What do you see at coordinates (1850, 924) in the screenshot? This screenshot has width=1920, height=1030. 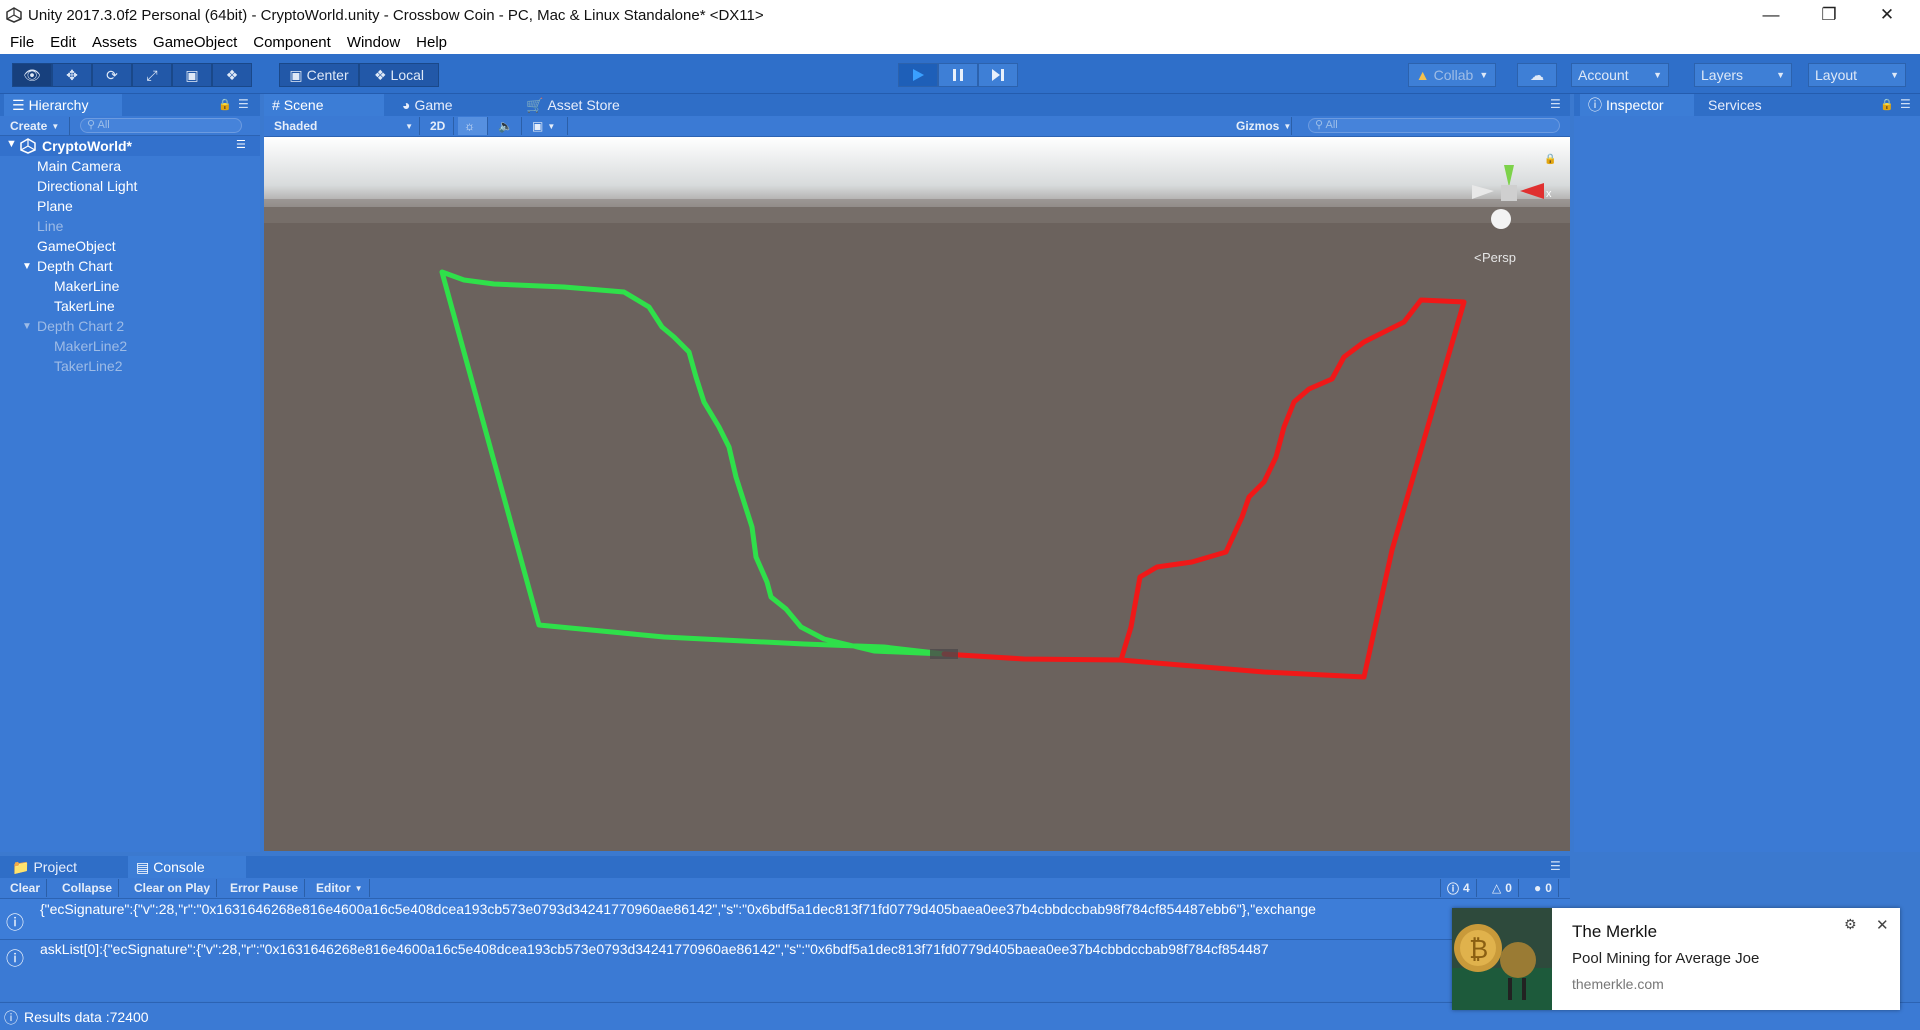 I see `gear-icon: ⚙` at bounding box center [1850, 924].